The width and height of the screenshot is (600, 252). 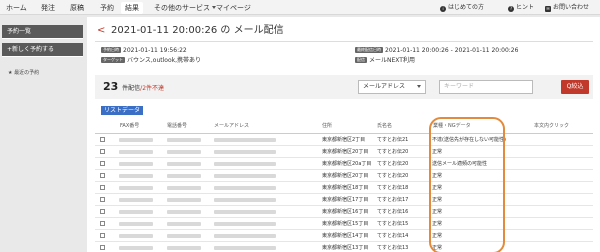 What do you see at coordinates (177, 126) in the screenshot?
I see `column-header: 電話番号` at bounding box center [177, 126].